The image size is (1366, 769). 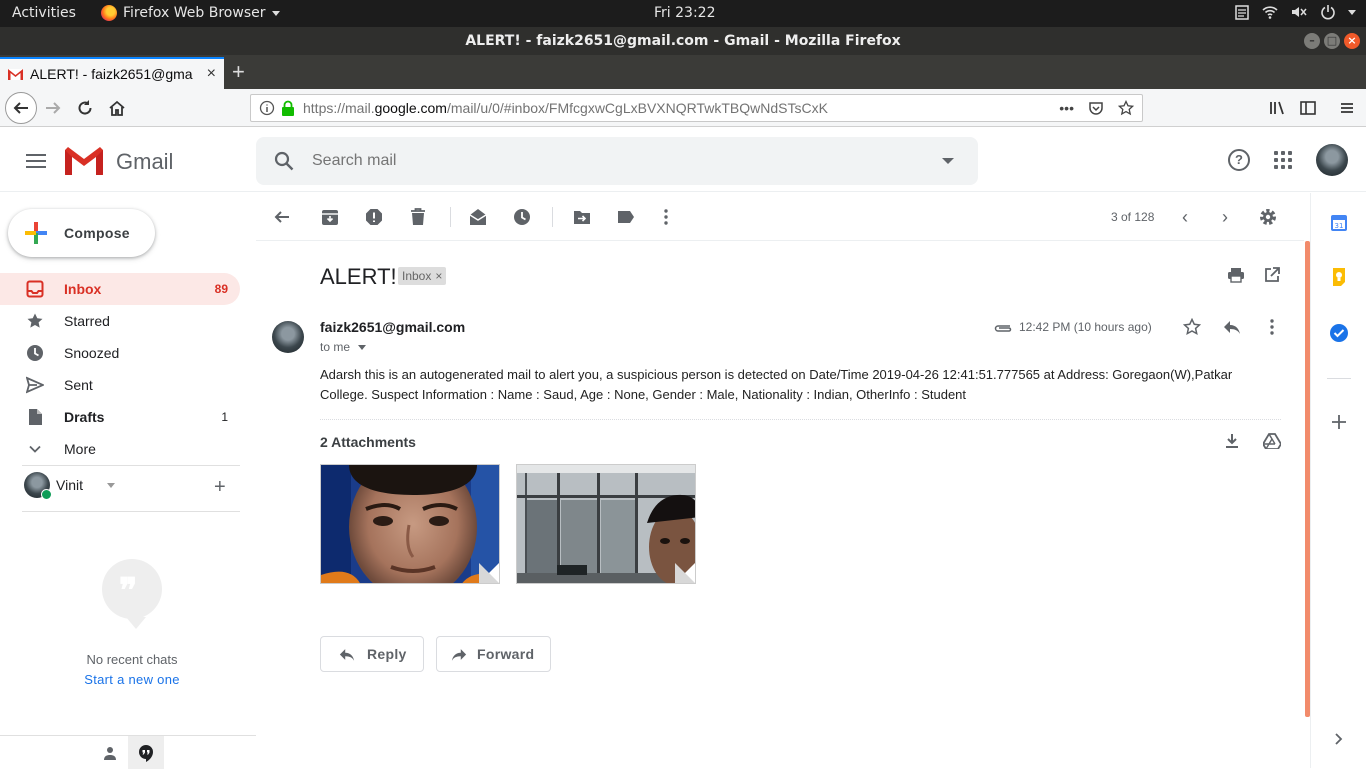 I want to click on sender-avatar, so click(x=288, y=337).